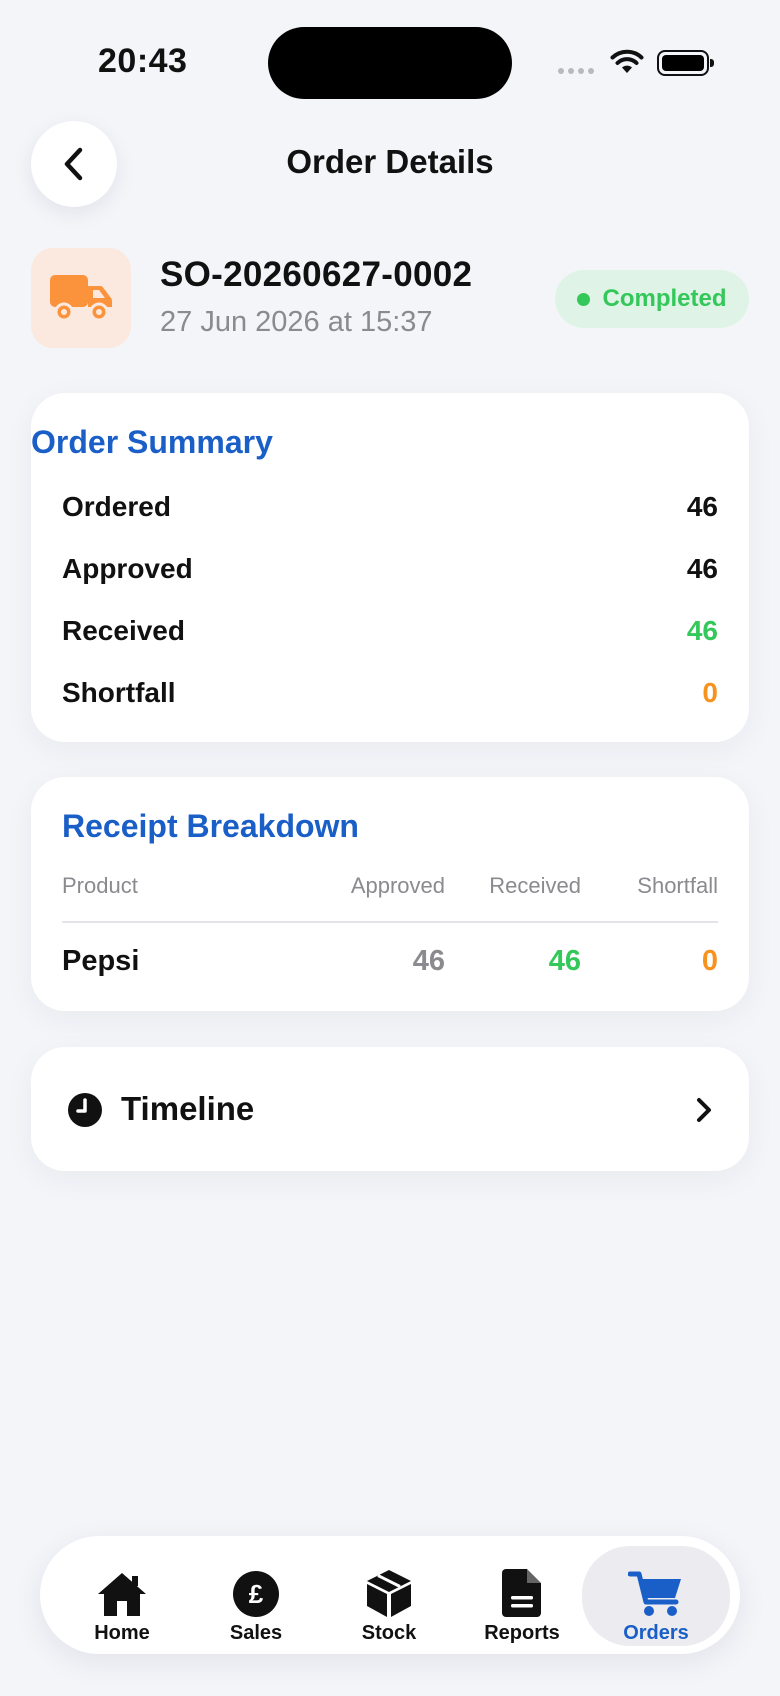 This screenshot has width=780, height=1696. What do you see at coordinates (656, 1633) in the screenshot?
I see `tab-label: Orders` at bounding box center [656, 1633].